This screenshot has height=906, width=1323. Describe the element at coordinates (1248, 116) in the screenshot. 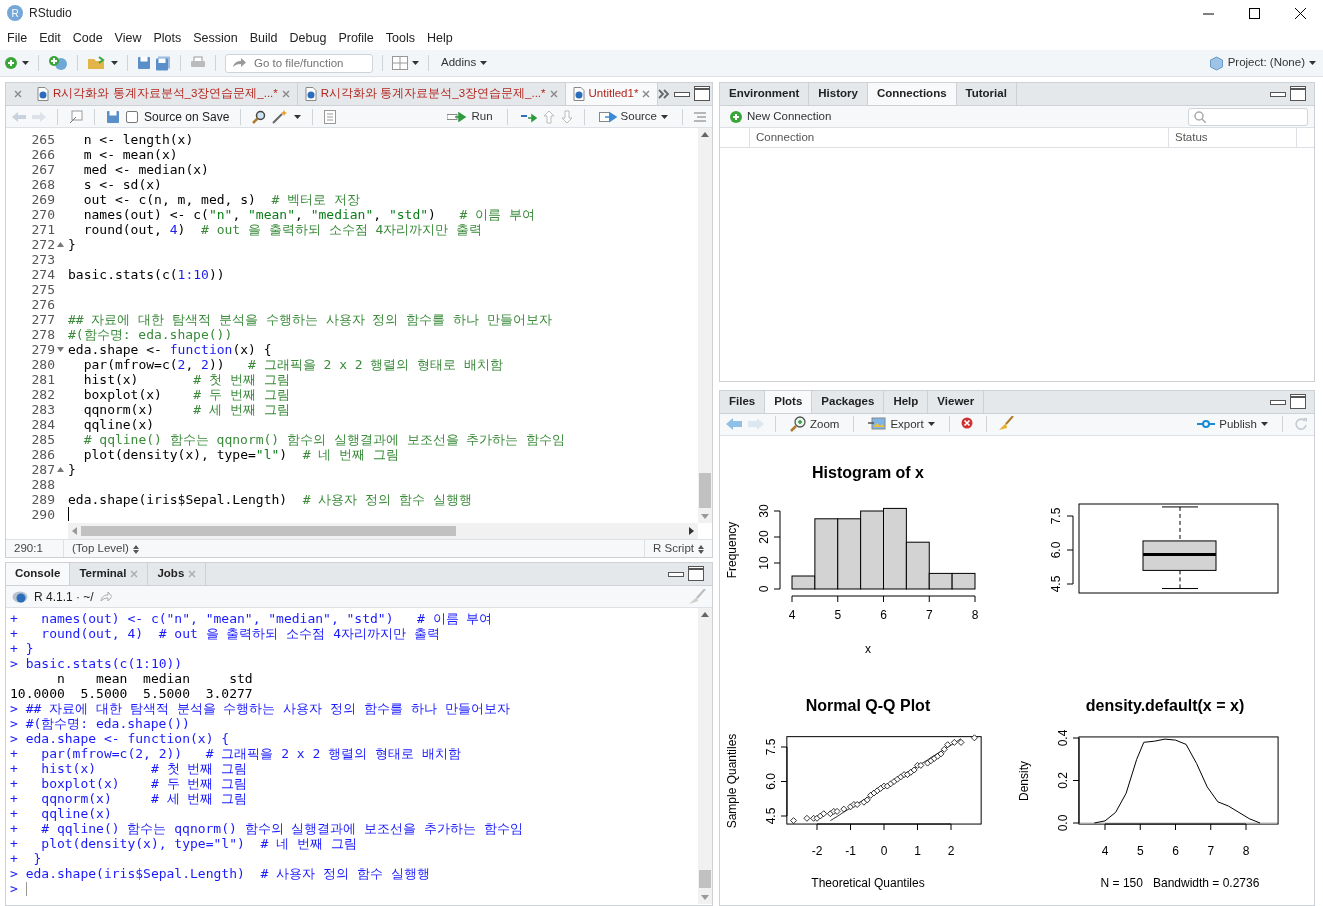

I see `search-field` at that location.